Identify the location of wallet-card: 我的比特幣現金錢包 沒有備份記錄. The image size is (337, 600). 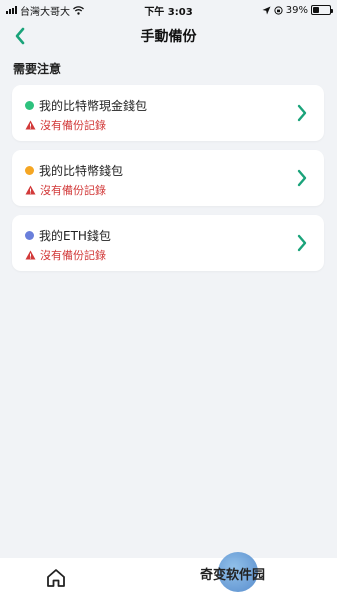
(168, 113).